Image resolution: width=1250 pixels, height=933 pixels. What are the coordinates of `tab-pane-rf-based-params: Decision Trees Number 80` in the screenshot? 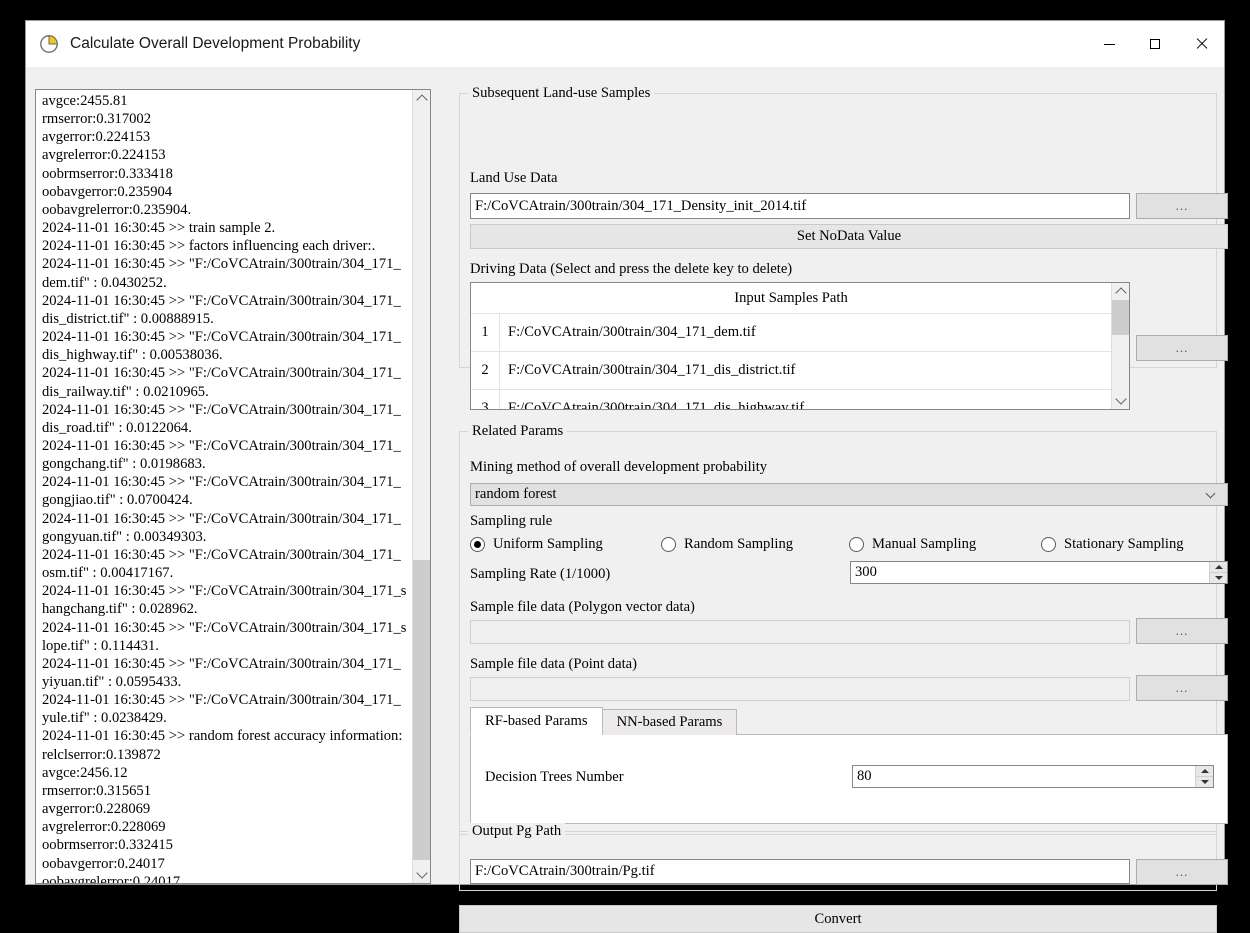 It's located at (849, 779).